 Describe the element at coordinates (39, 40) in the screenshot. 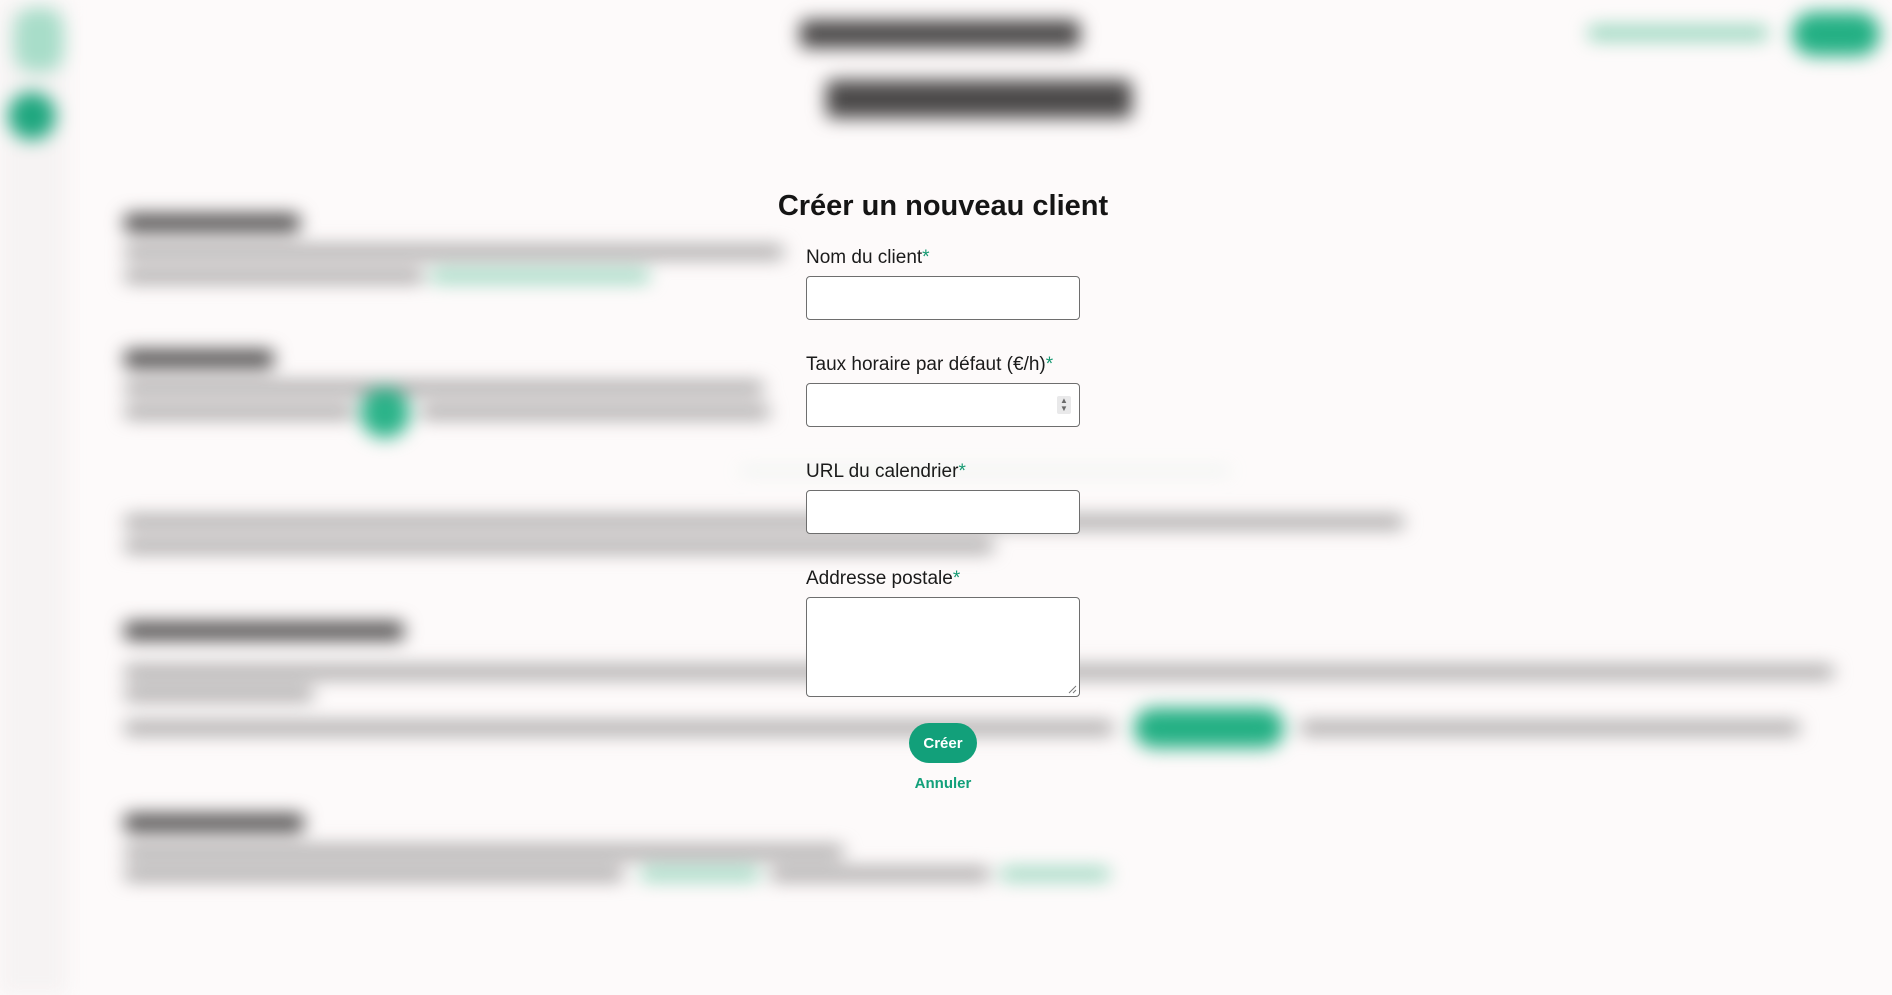

I see `background-logo` at that location.